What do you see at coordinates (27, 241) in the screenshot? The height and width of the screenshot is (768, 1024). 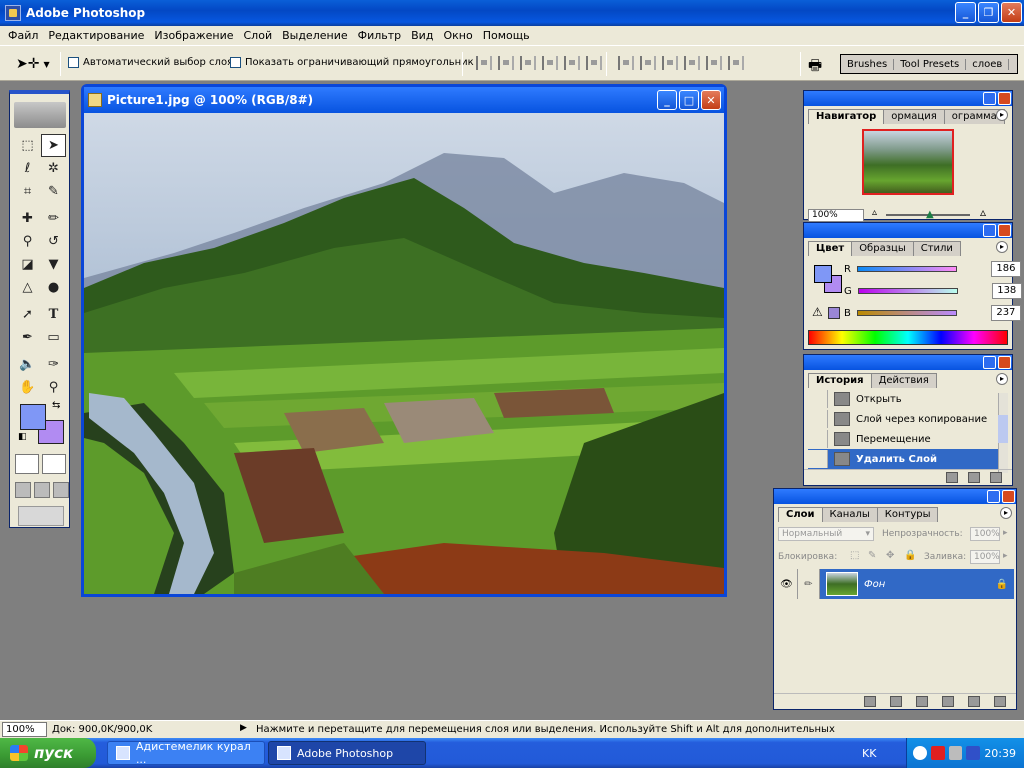 I see `clone-stamp-icon: ⚲` at bounding box center [27, 241].